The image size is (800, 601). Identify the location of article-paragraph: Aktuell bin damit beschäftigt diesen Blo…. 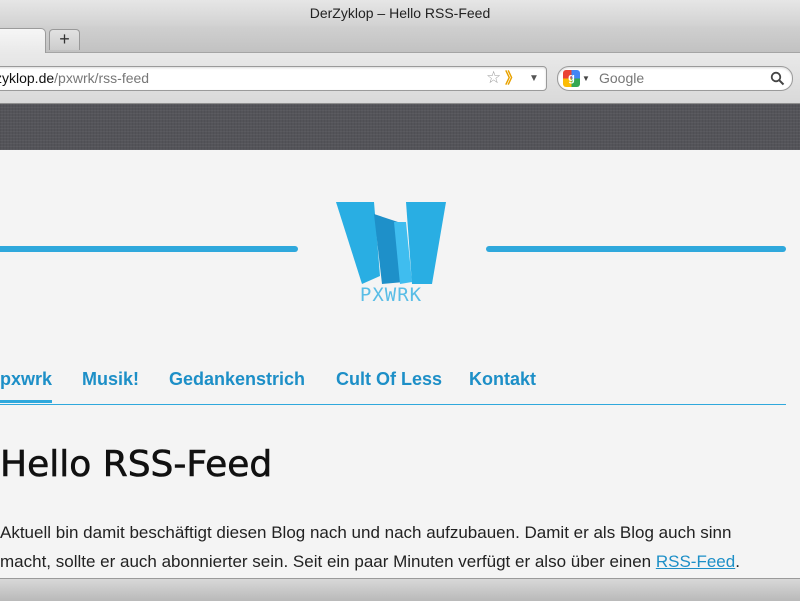
(400, 547).